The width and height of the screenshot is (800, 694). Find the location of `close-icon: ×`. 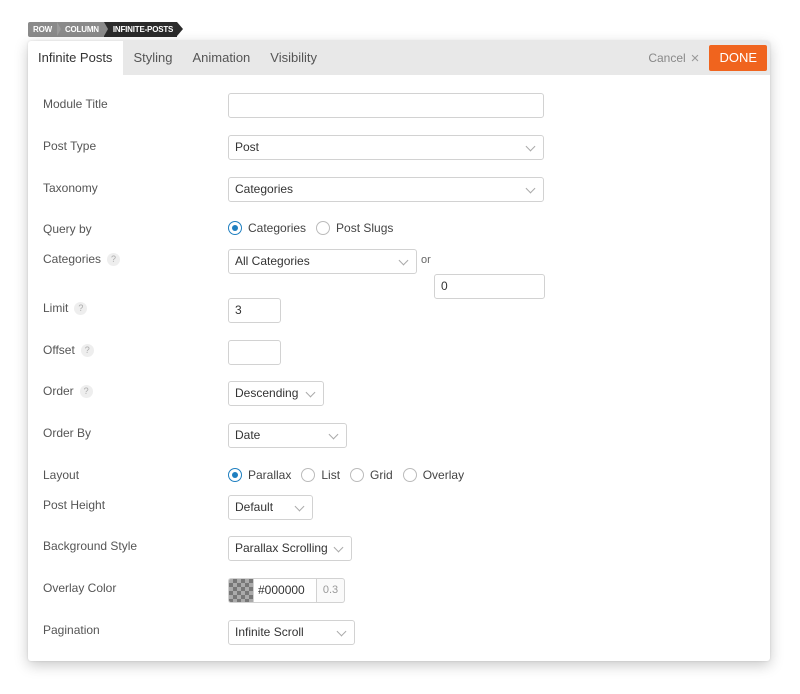

close-icon: × is located at coordinates (695, 58).